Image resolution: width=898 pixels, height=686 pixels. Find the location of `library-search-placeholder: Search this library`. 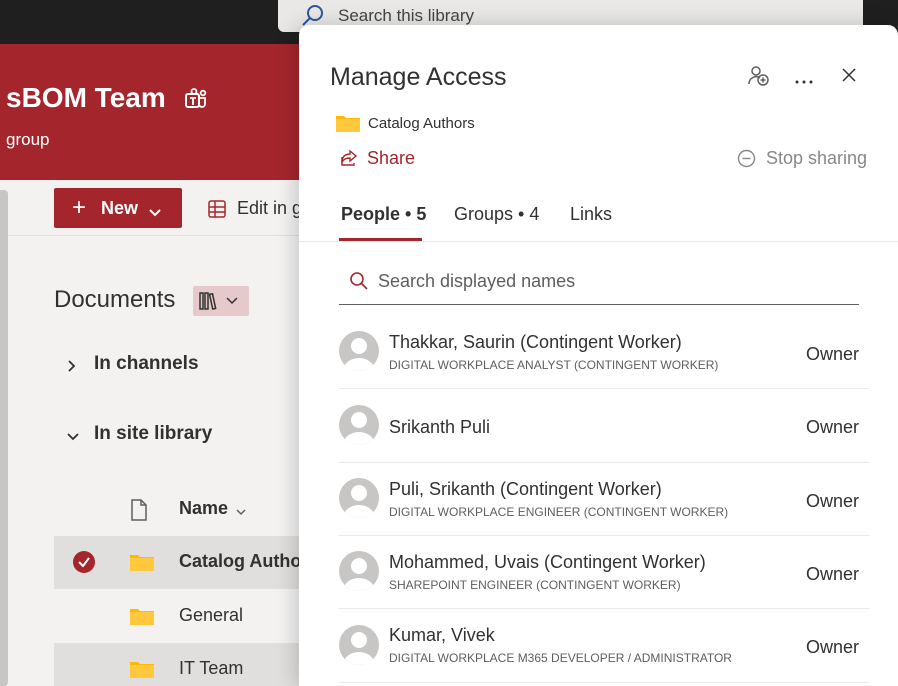

library-search-placeholder: Search this library is located at coordinates (406, 15).